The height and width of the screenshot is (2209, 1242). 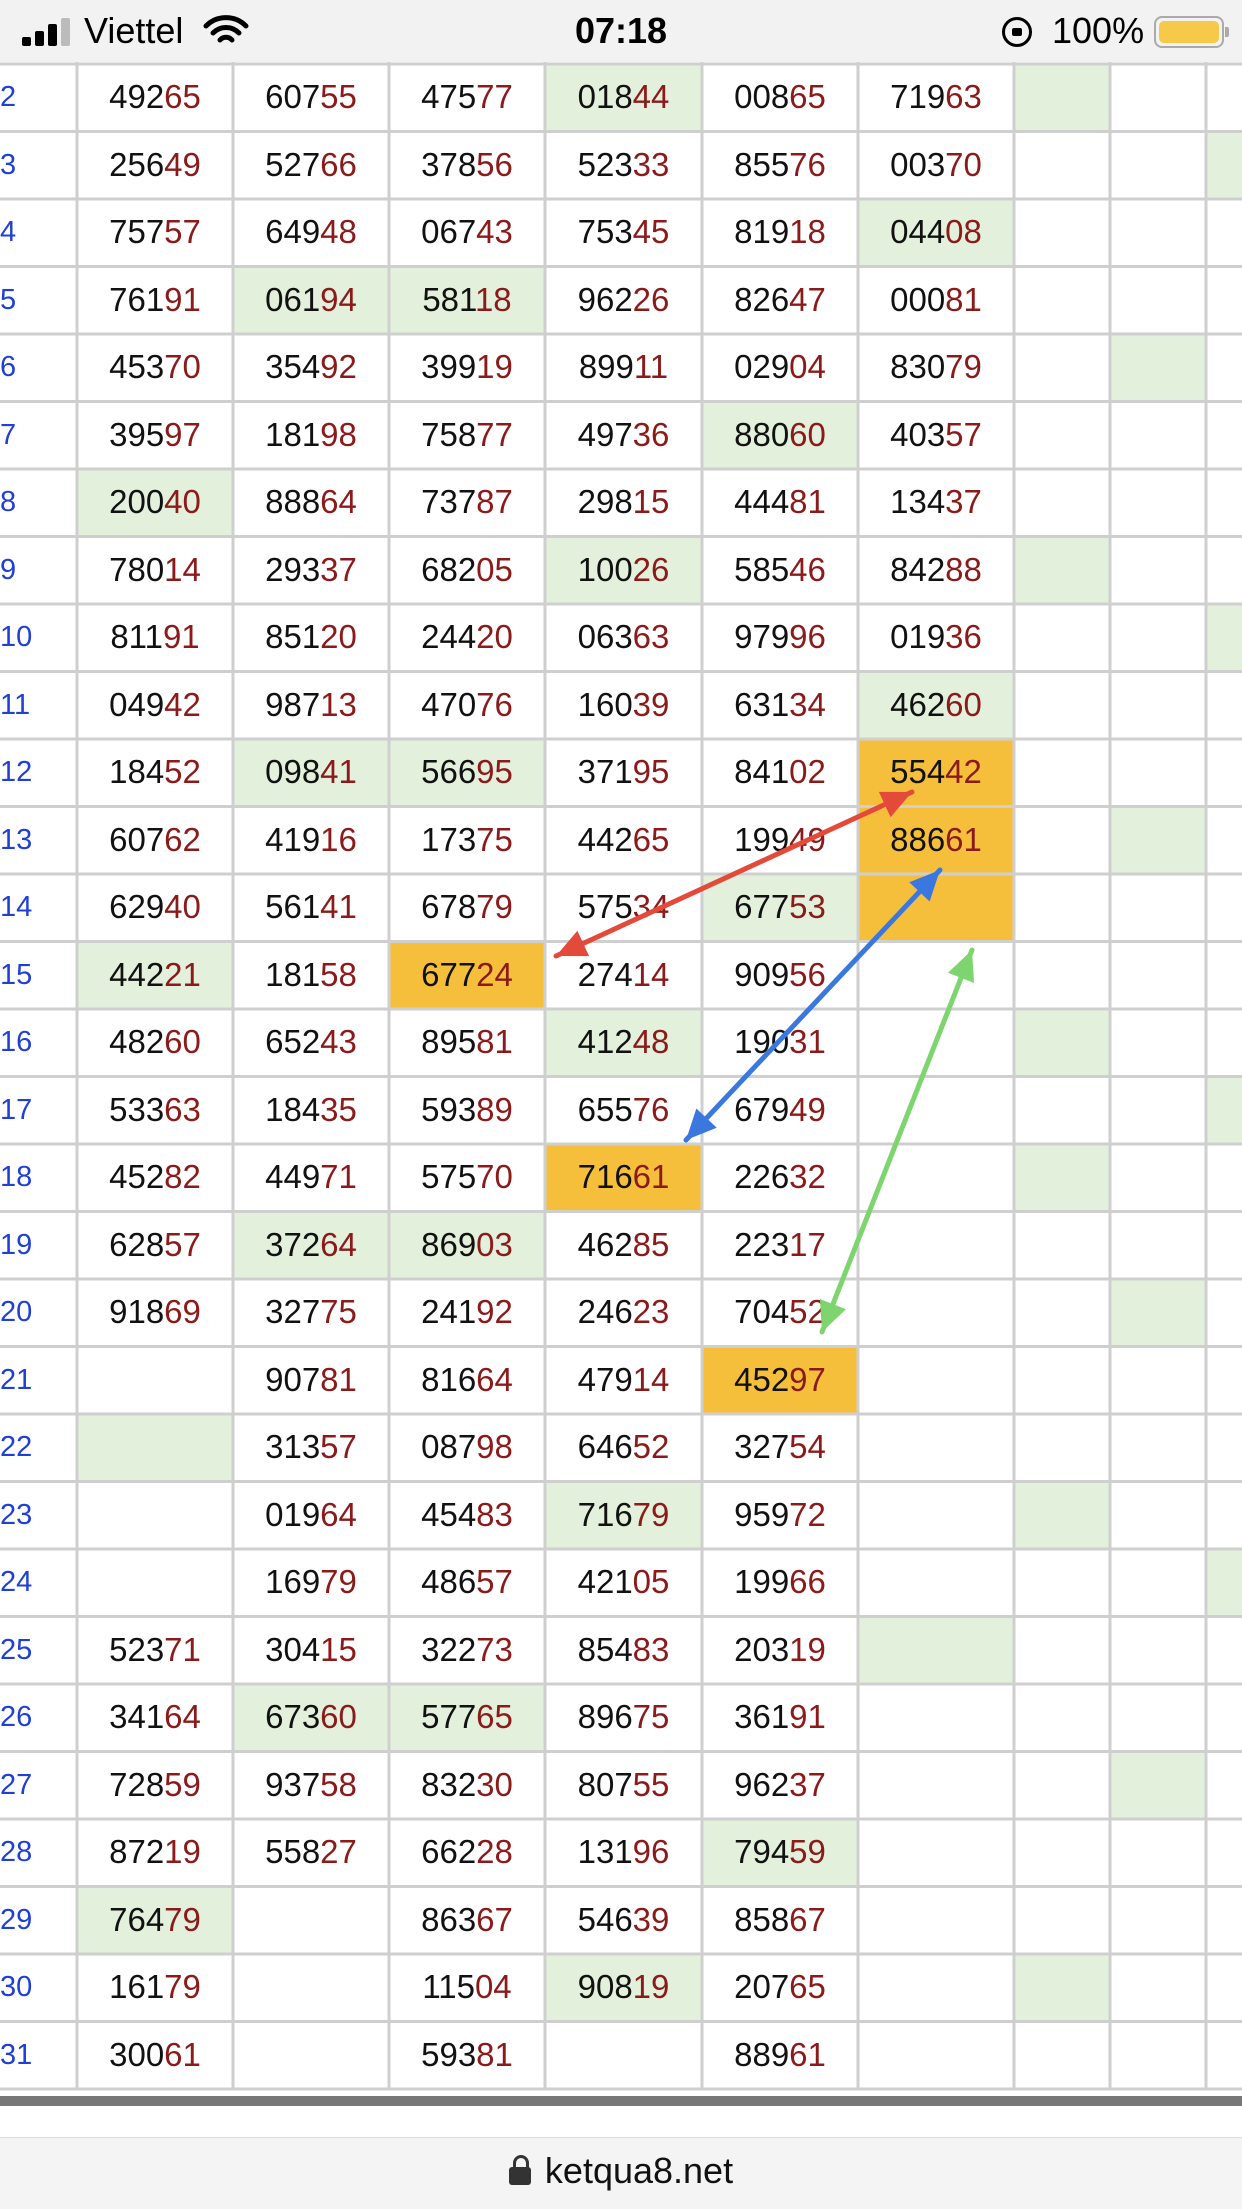 I want to click on status-bar: Viettel 07:18 100%, so click(x=621, y=31).